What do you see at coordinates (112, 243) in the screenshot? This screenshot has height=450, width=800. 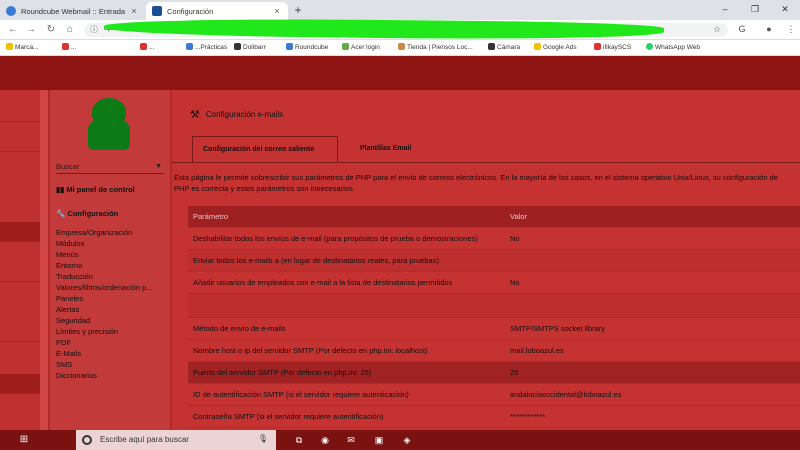 I see `sidebar-item-modulos: Módulos` at bounding box center [112, 243].